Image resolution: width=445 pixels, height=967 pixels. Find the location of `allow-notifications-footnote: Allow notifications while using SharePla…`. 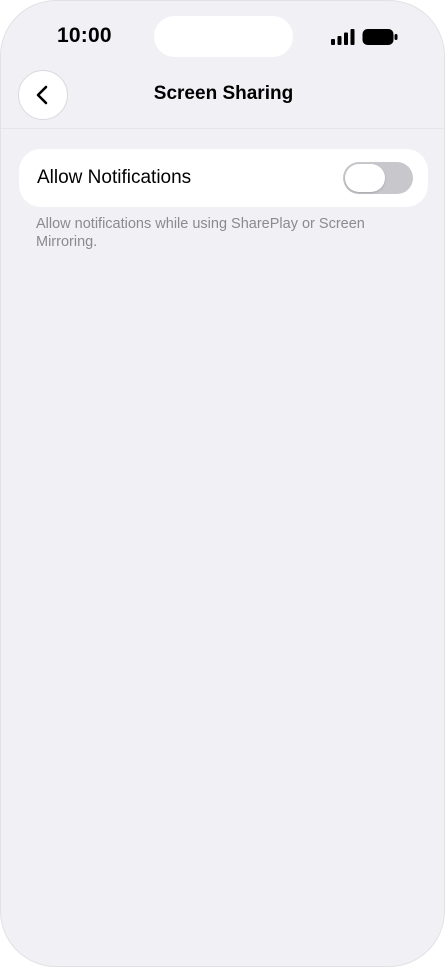

allow-notifications-footnote: Allow notifications while using SharePla… is located at coordinates (200, 233).